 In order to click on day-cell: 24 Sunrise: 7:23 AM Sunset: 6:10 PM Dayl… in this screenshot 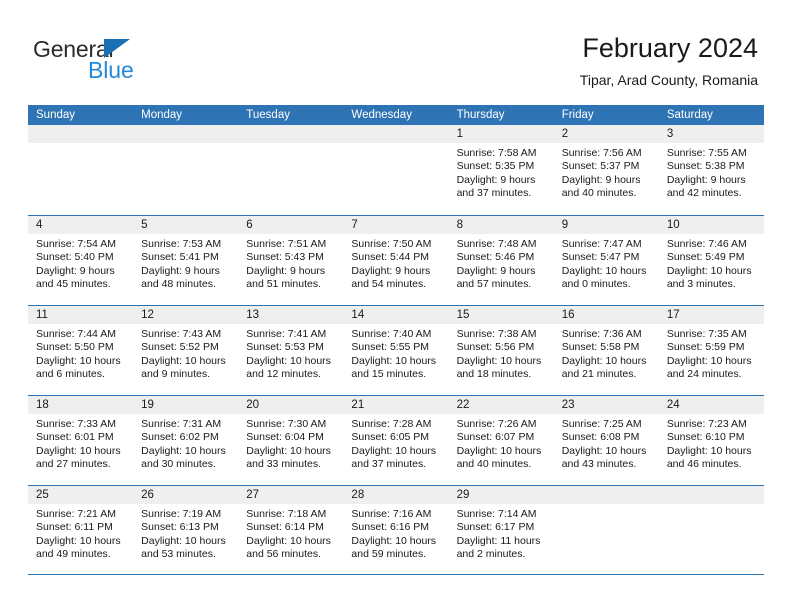, I will do `click(711, 440)`.